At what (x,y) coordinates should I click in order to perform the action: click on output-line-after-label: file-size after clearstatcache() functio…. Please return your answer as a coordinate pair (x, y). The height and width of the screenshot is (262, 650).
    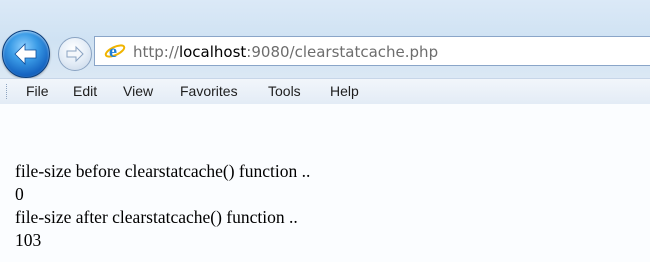
    Looking at the image, I should click on (156, 217).